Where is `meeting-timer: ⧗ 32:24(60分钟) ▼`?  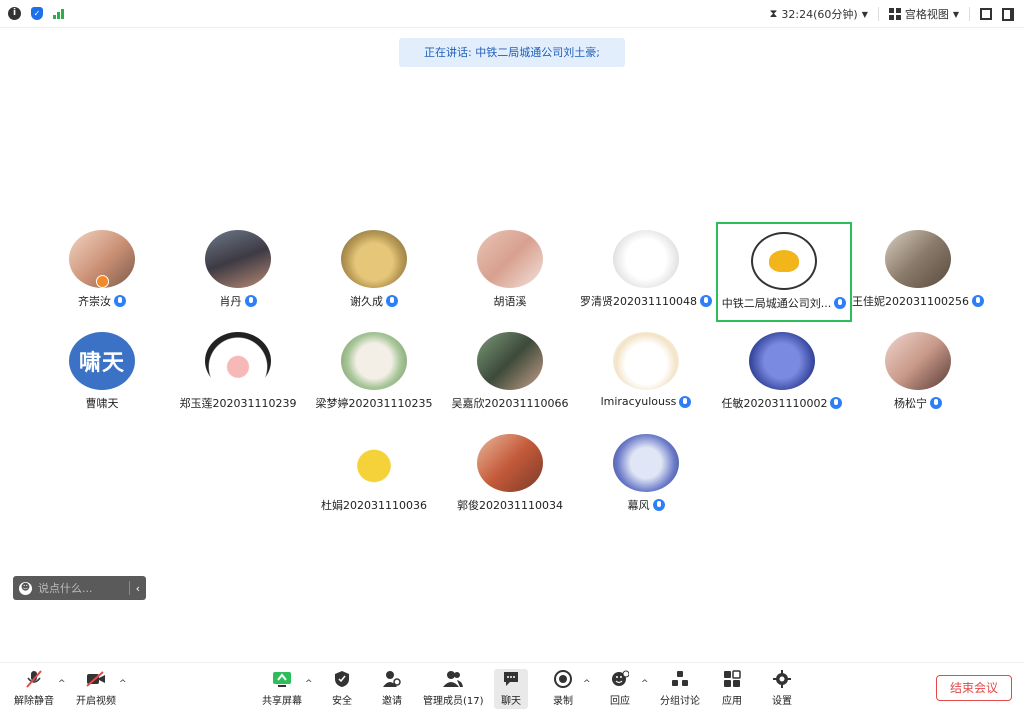
meeting-timer: ⧗ 32:24(60分钟) ▼ is located at coordinates (819, 14).